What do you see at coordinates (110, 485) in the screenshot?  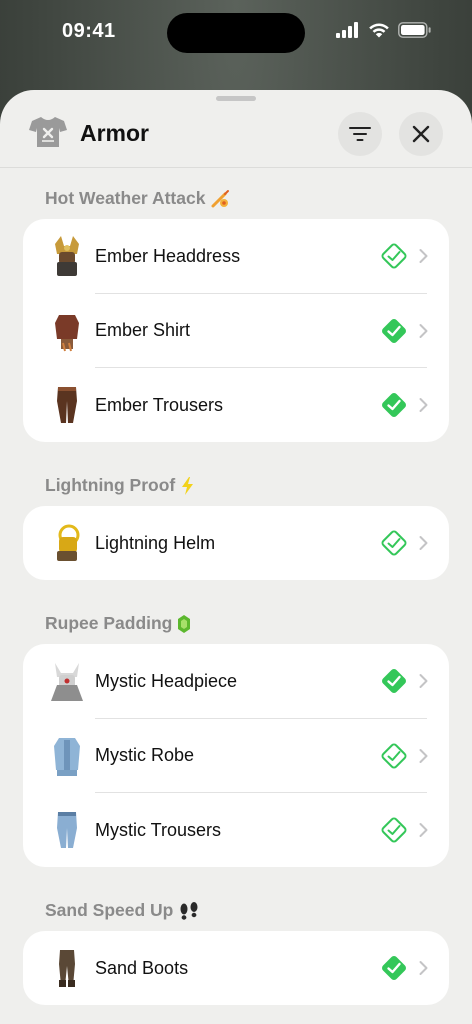 I see `section-title-label: Lightning Proof` at bounding box center [110, 485].